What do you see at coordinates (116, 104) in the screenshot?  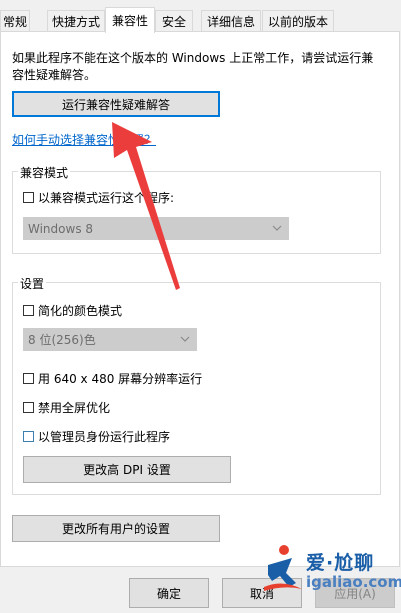 I see `run-troubleshooter-button: 运行兼容性疑难解答` at bounding box center [116, 104].